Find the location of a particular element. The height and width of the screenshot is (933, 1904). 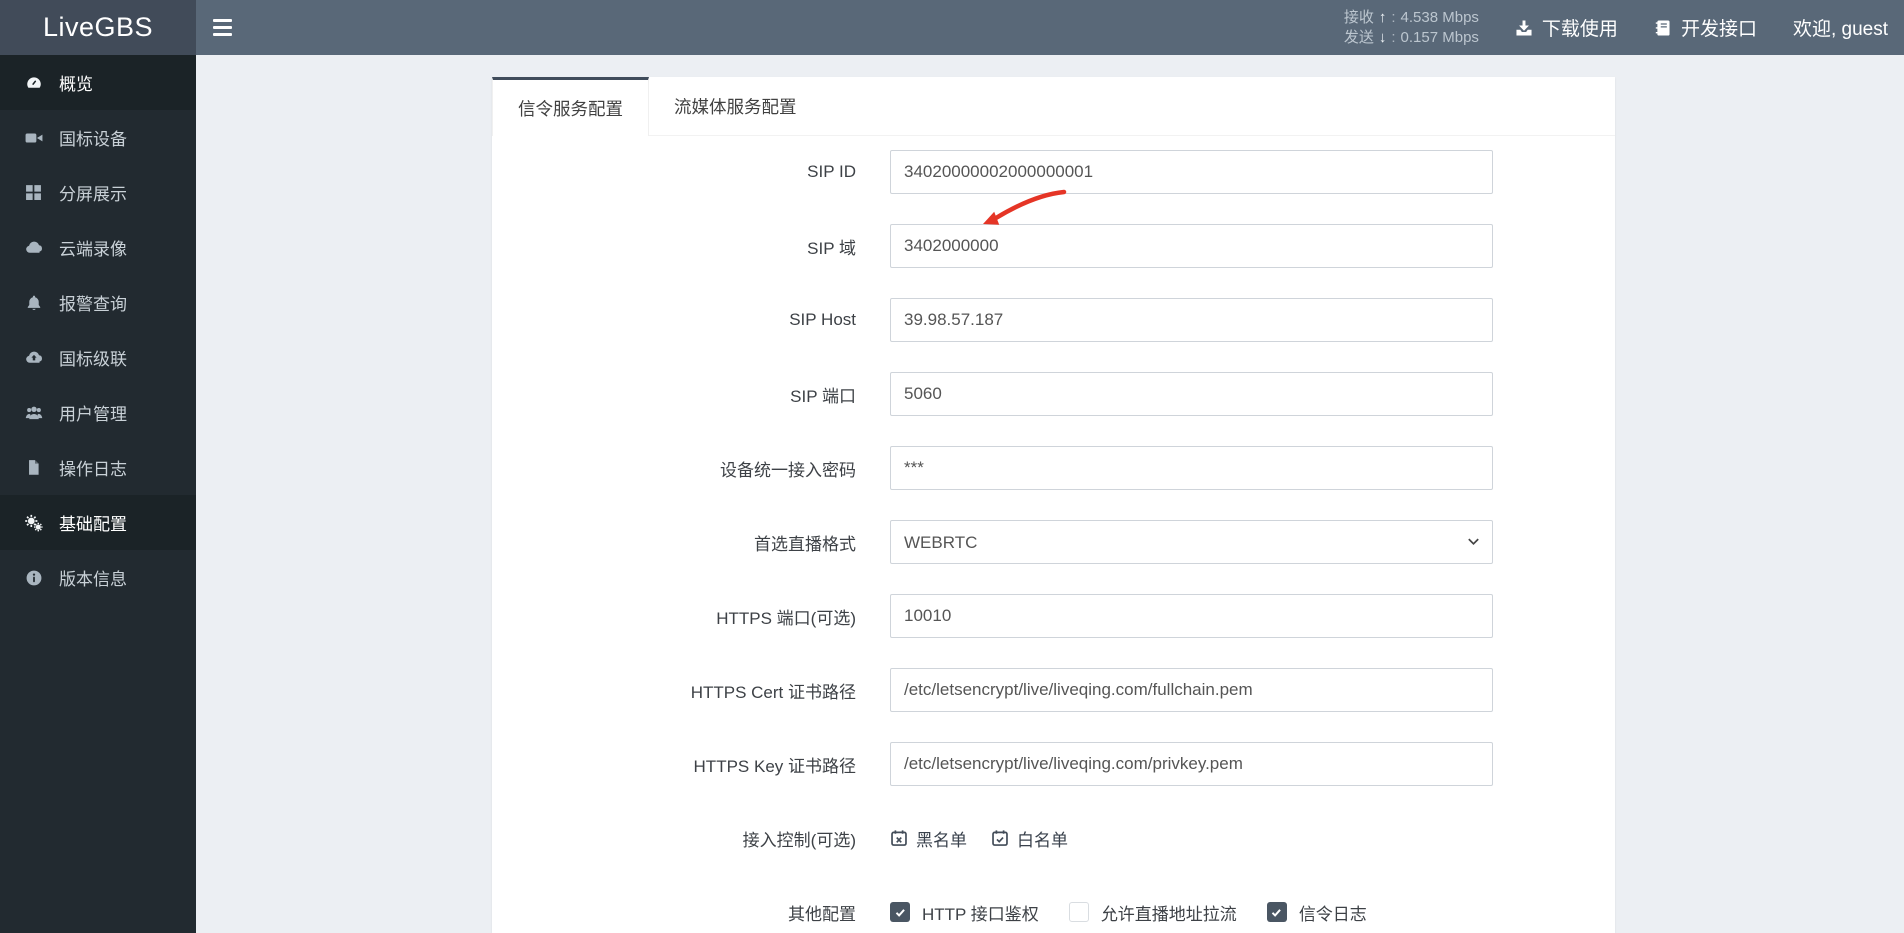

field-label: SIP Host is located at coordinates (822, 319).